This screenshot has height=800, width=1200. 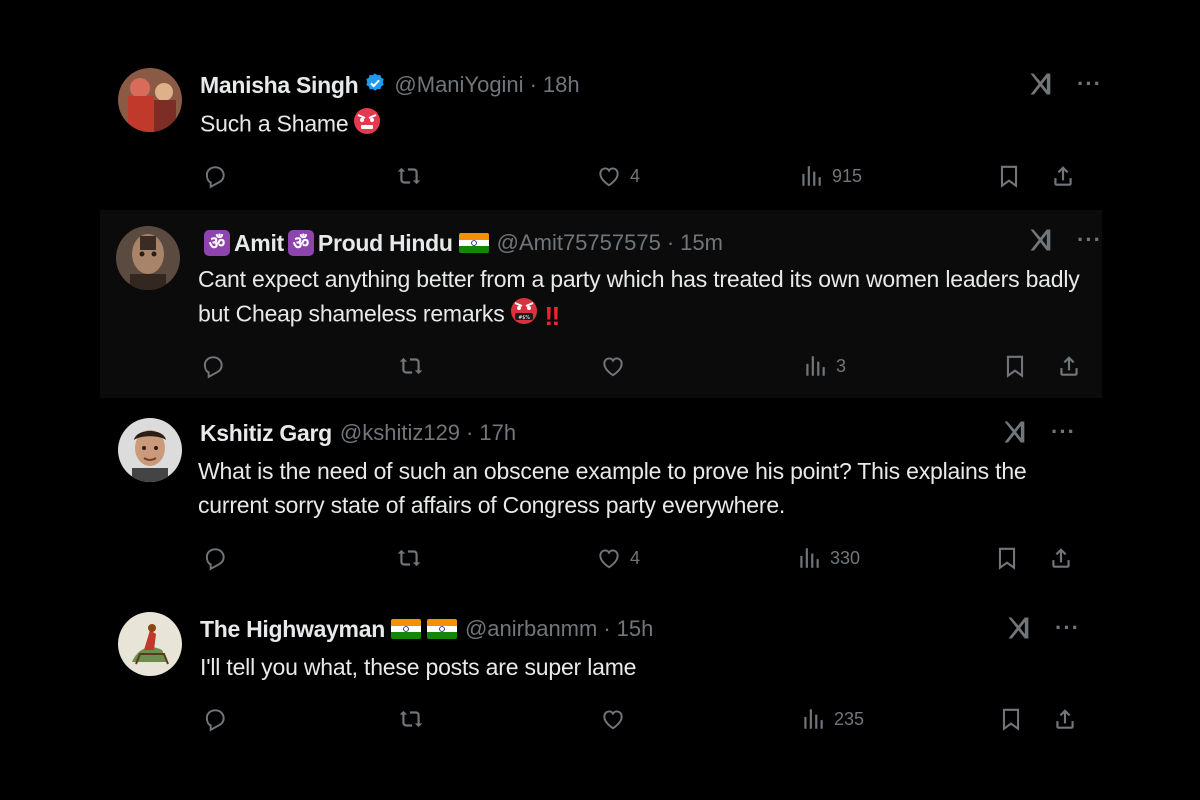 What do you see at coordinates (497, 433) in the screenshot?
I see `timestamp: 17h` at bounding box center [497, 433].